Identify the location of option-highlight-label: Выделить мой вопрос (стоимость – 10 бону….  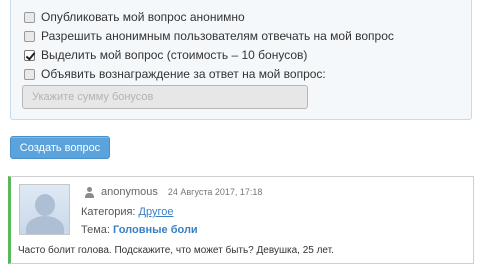
(174, 55).